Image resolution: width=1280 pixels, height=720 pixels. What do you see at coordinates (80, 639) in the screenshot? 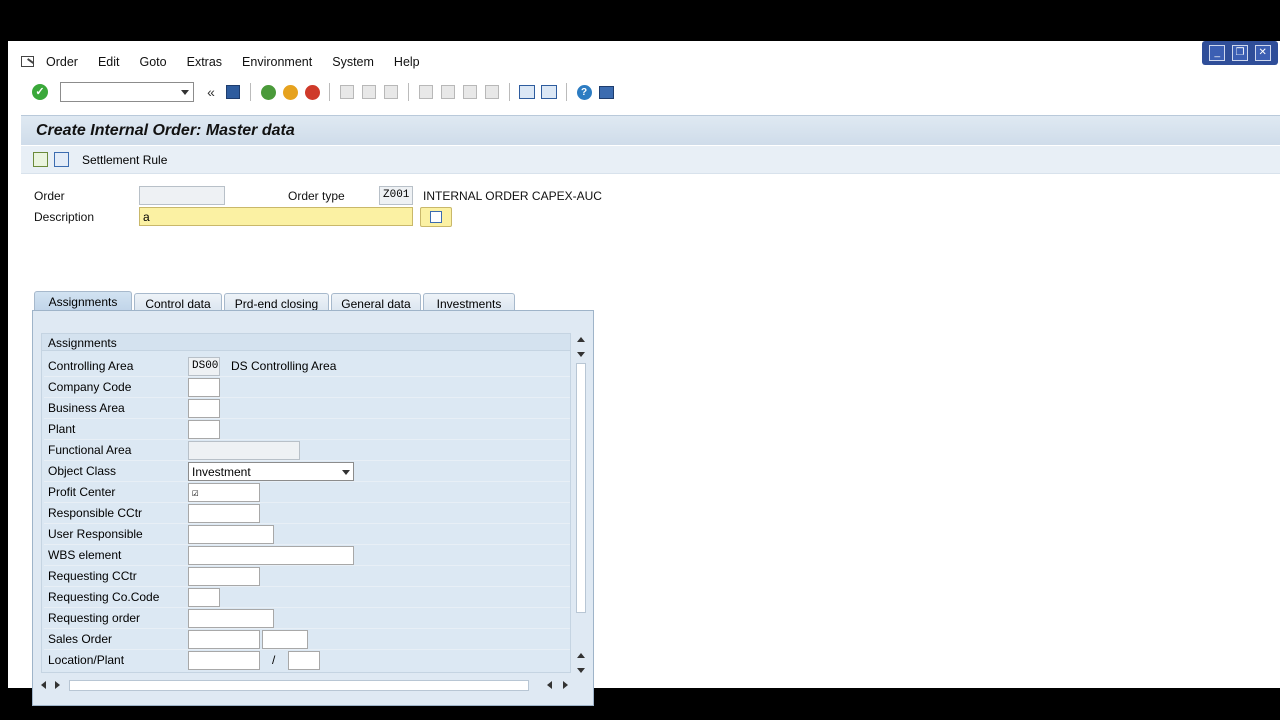
I see `sales-order-label: Sales Order` at bounding box center [80, 639].